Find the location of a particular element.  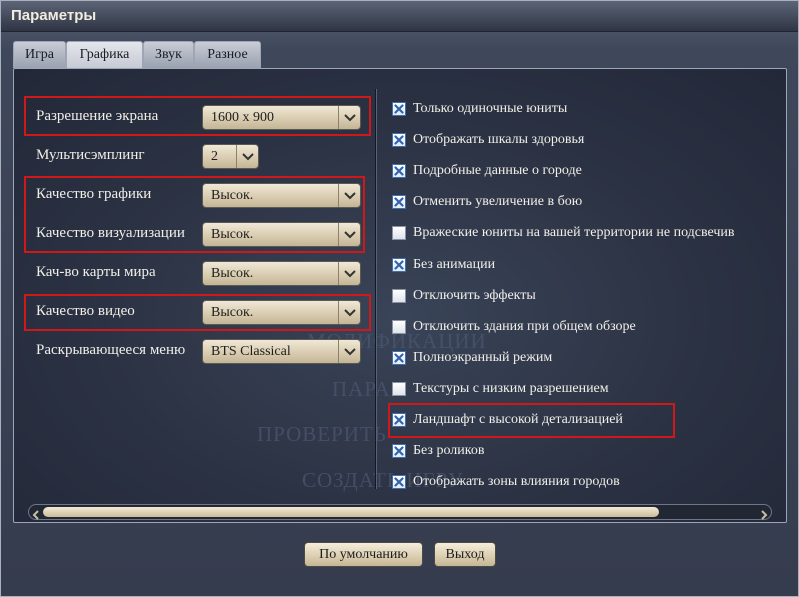

background-menu-text: ПРОВЕРИТЬ is located at coordinates (322, 434).